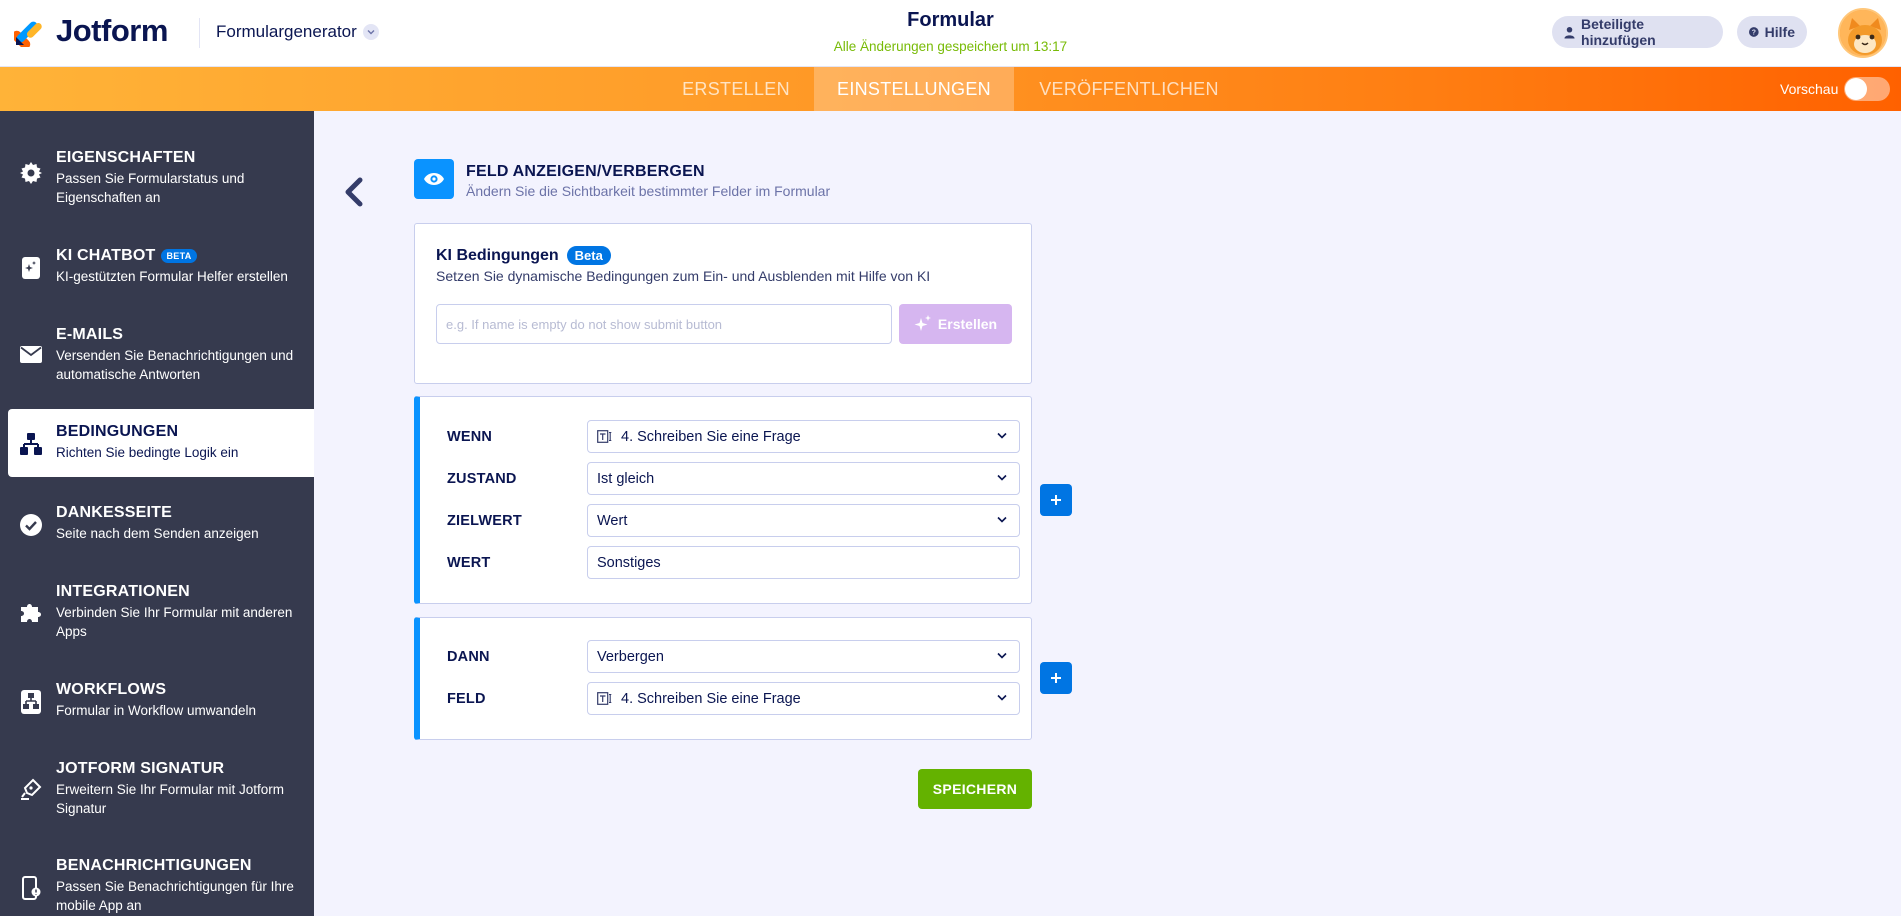 Image resolution: width=1901 pixels, height=916 pixels. Describe the element at coordinates (31, 789) in the screenshot. I see `signature-pen-icon` at that location.